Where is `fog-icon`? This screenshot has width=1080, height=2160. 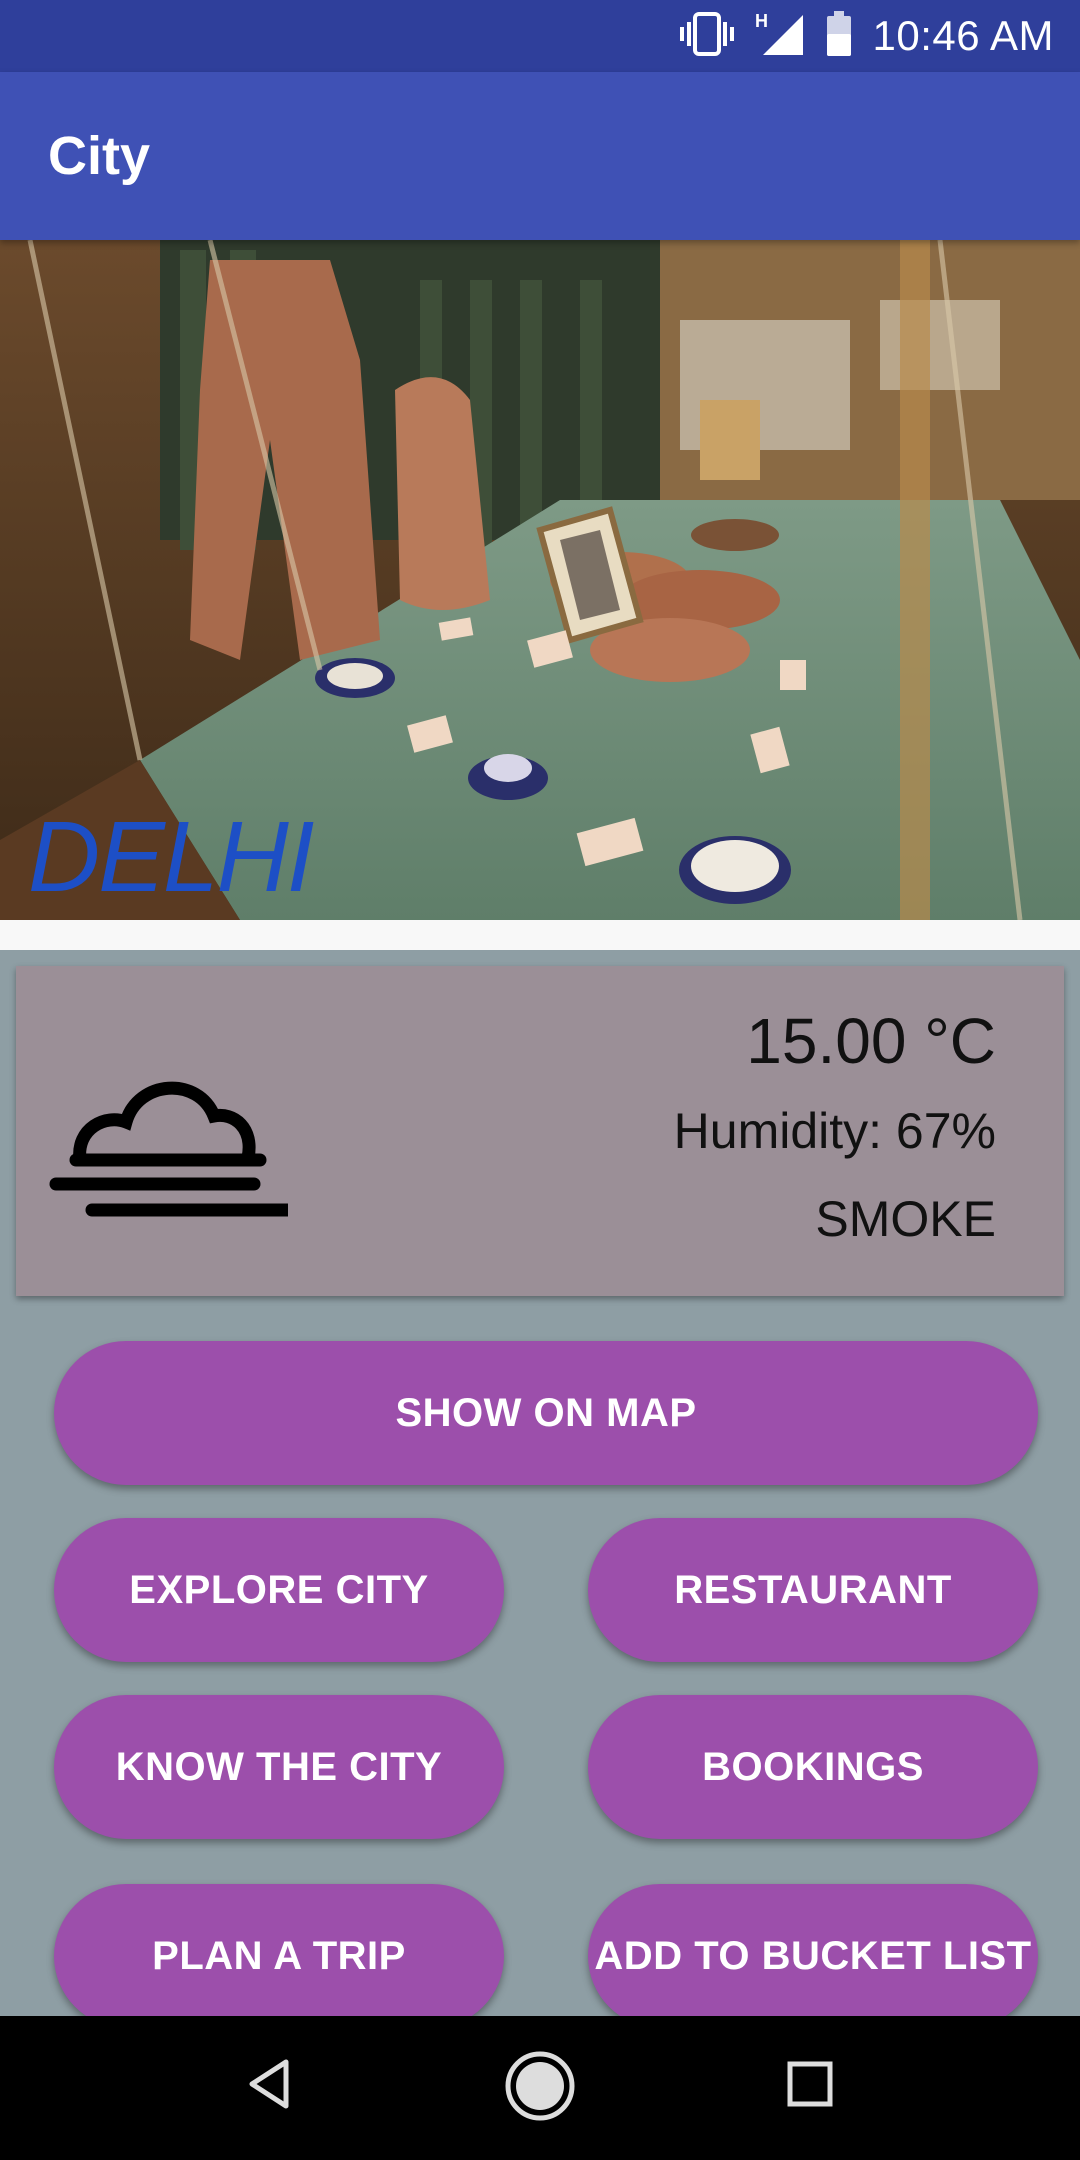 fog-icon is located at coordinates (174, 1145).